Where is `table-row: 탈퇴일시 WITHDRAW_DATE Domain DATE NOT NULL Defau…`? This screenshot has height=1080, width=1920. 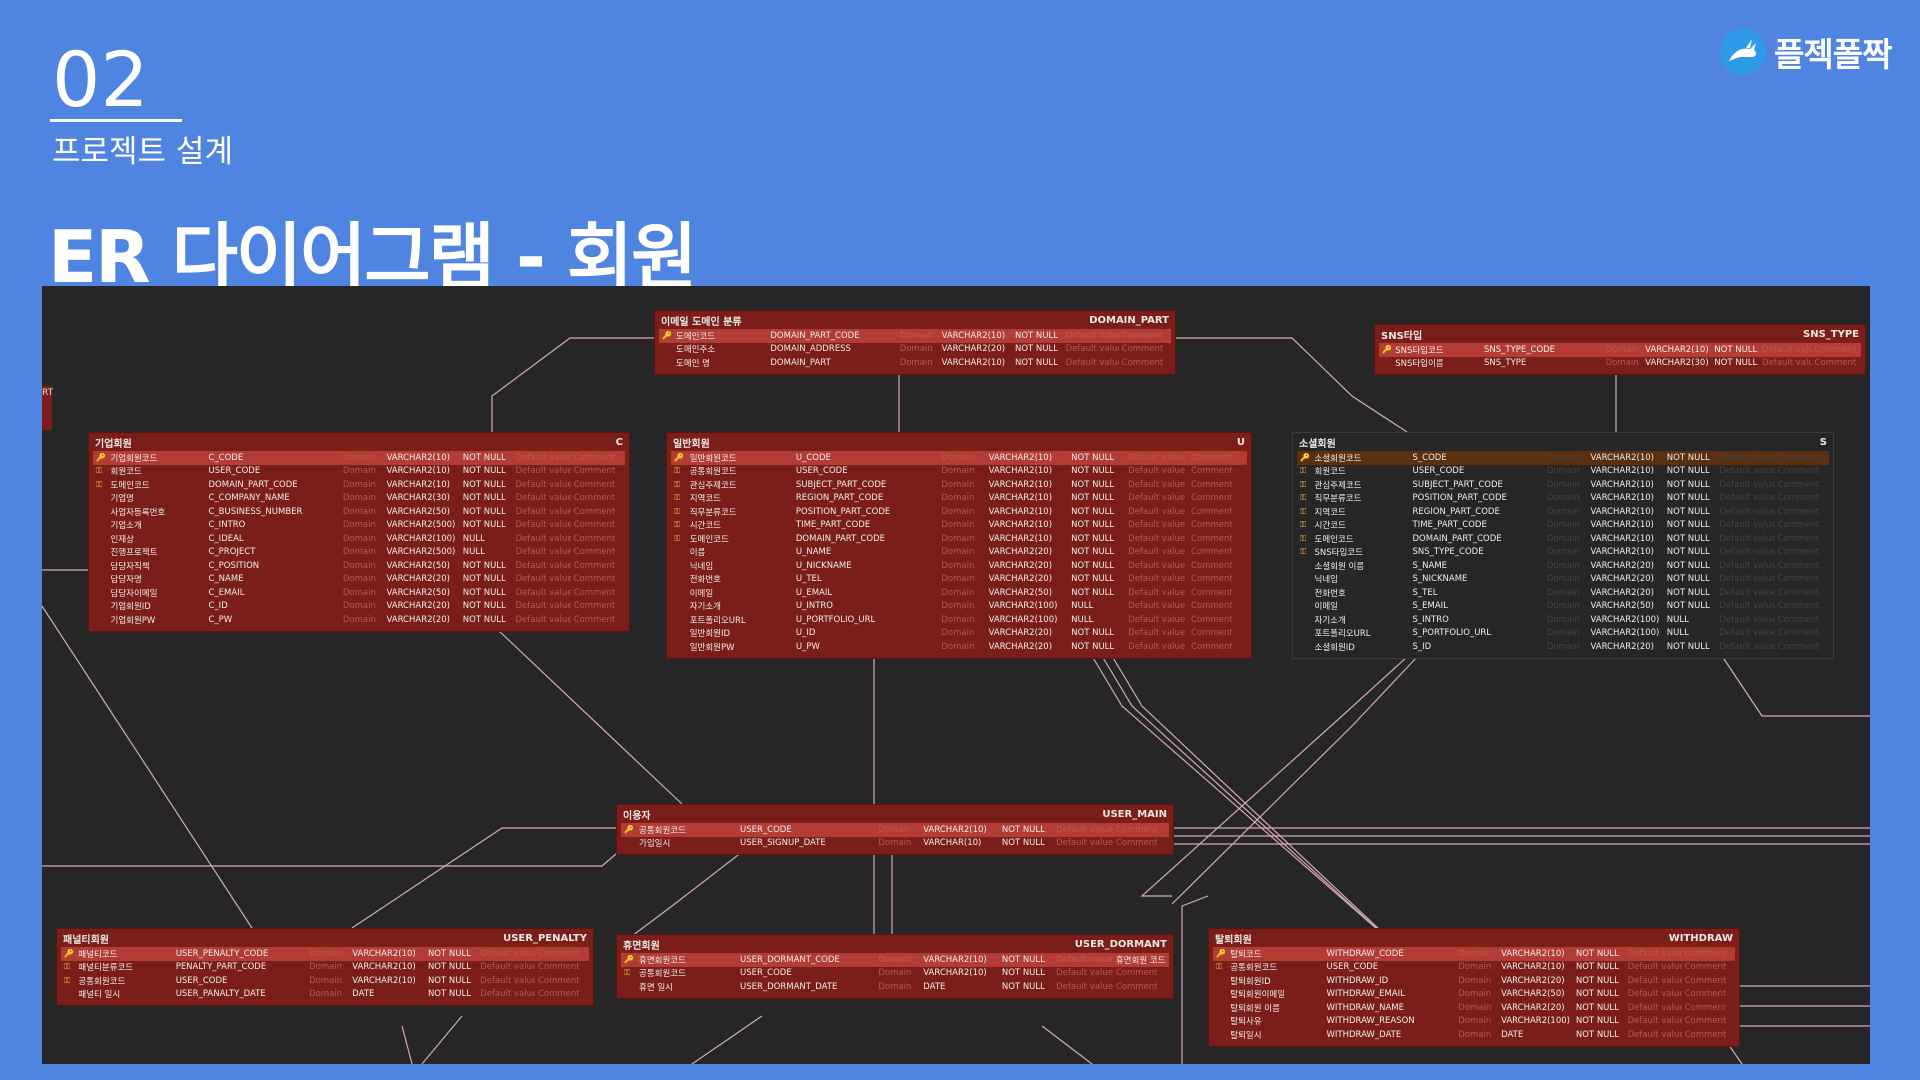 table-row: 탈퇴일시 WITHDRAW_DATE Domain DATE NOT NULL Defau… is located at coordinates (1474, 1035).